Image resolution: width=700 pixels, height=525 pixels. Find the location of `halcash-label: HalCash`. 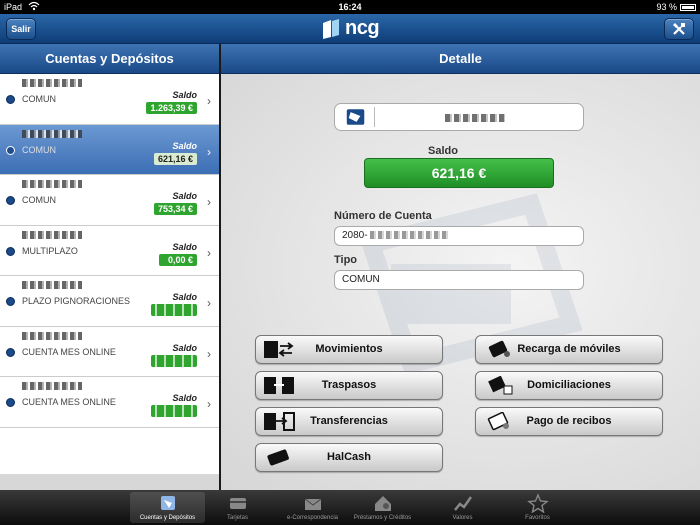

halcash-label: HalCash is located at coordinates (349, 457).